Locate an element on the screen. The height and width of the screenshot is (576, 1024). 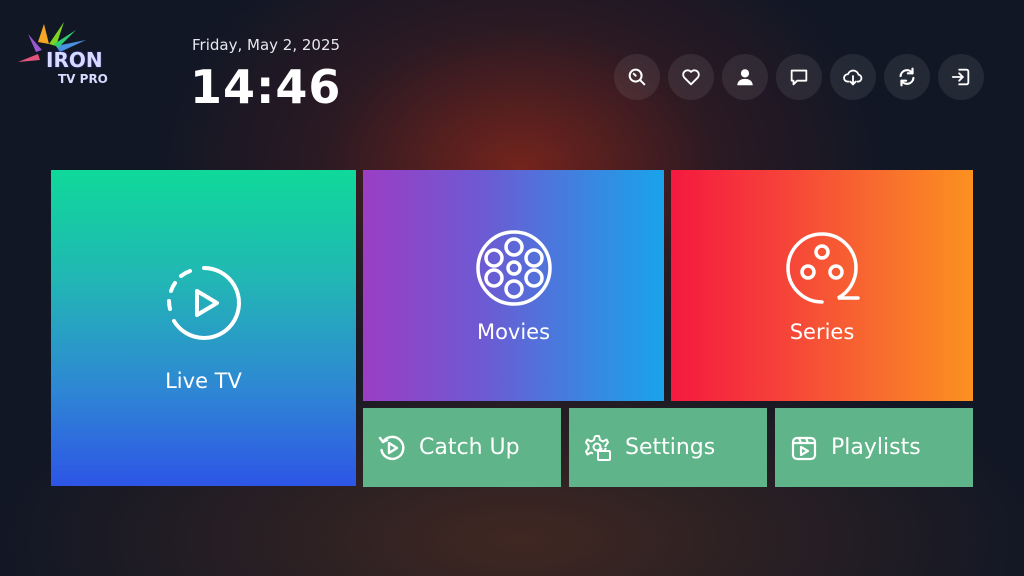
movies-tile: Movies is located at coordinates (513, 285).